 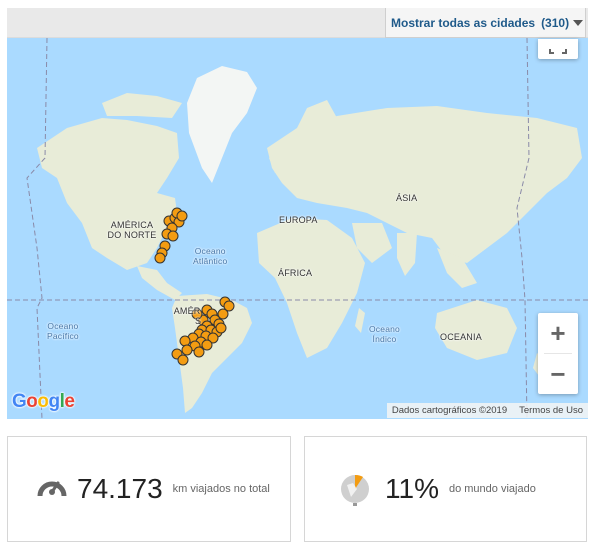 What do you see at coordinates (298, 220) in the screenshot?
I see `label-europe: EUROPA` at bounding box center [298, 220].